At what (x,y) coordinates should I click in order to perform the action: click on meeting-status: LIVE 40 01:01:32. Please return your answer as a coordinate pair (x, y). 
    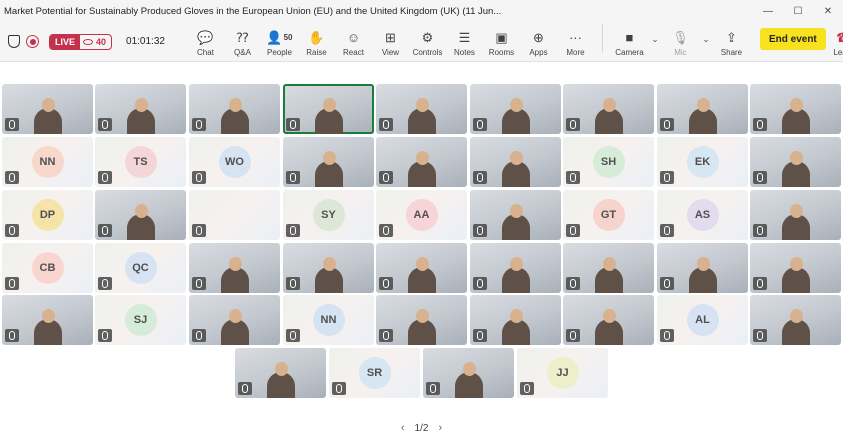
    Looking at the image, I should click on (82, 41).